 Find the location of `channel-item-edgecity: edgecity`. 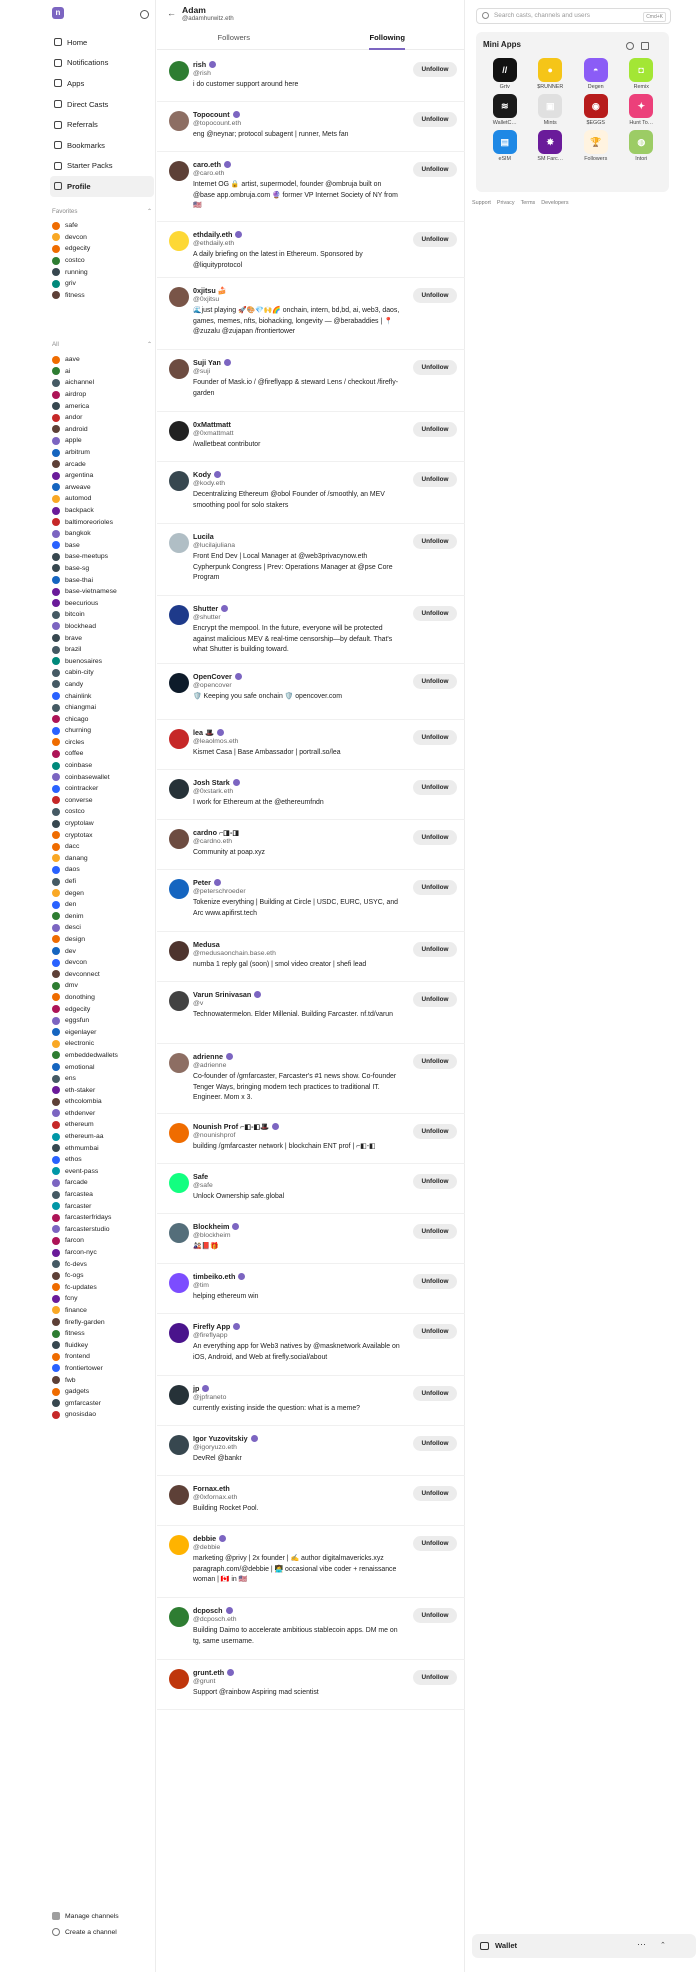

channel-item-edgecity: edgecity is located at coordinates (103, 249).